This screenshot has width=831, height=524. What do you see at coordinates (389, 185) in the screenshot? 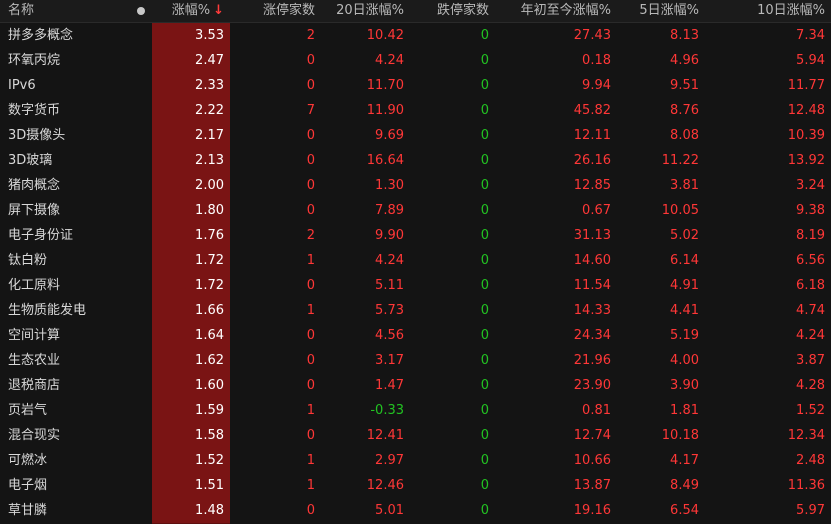
I see `change-20d: 1.30` at bounding box center [389, 185].